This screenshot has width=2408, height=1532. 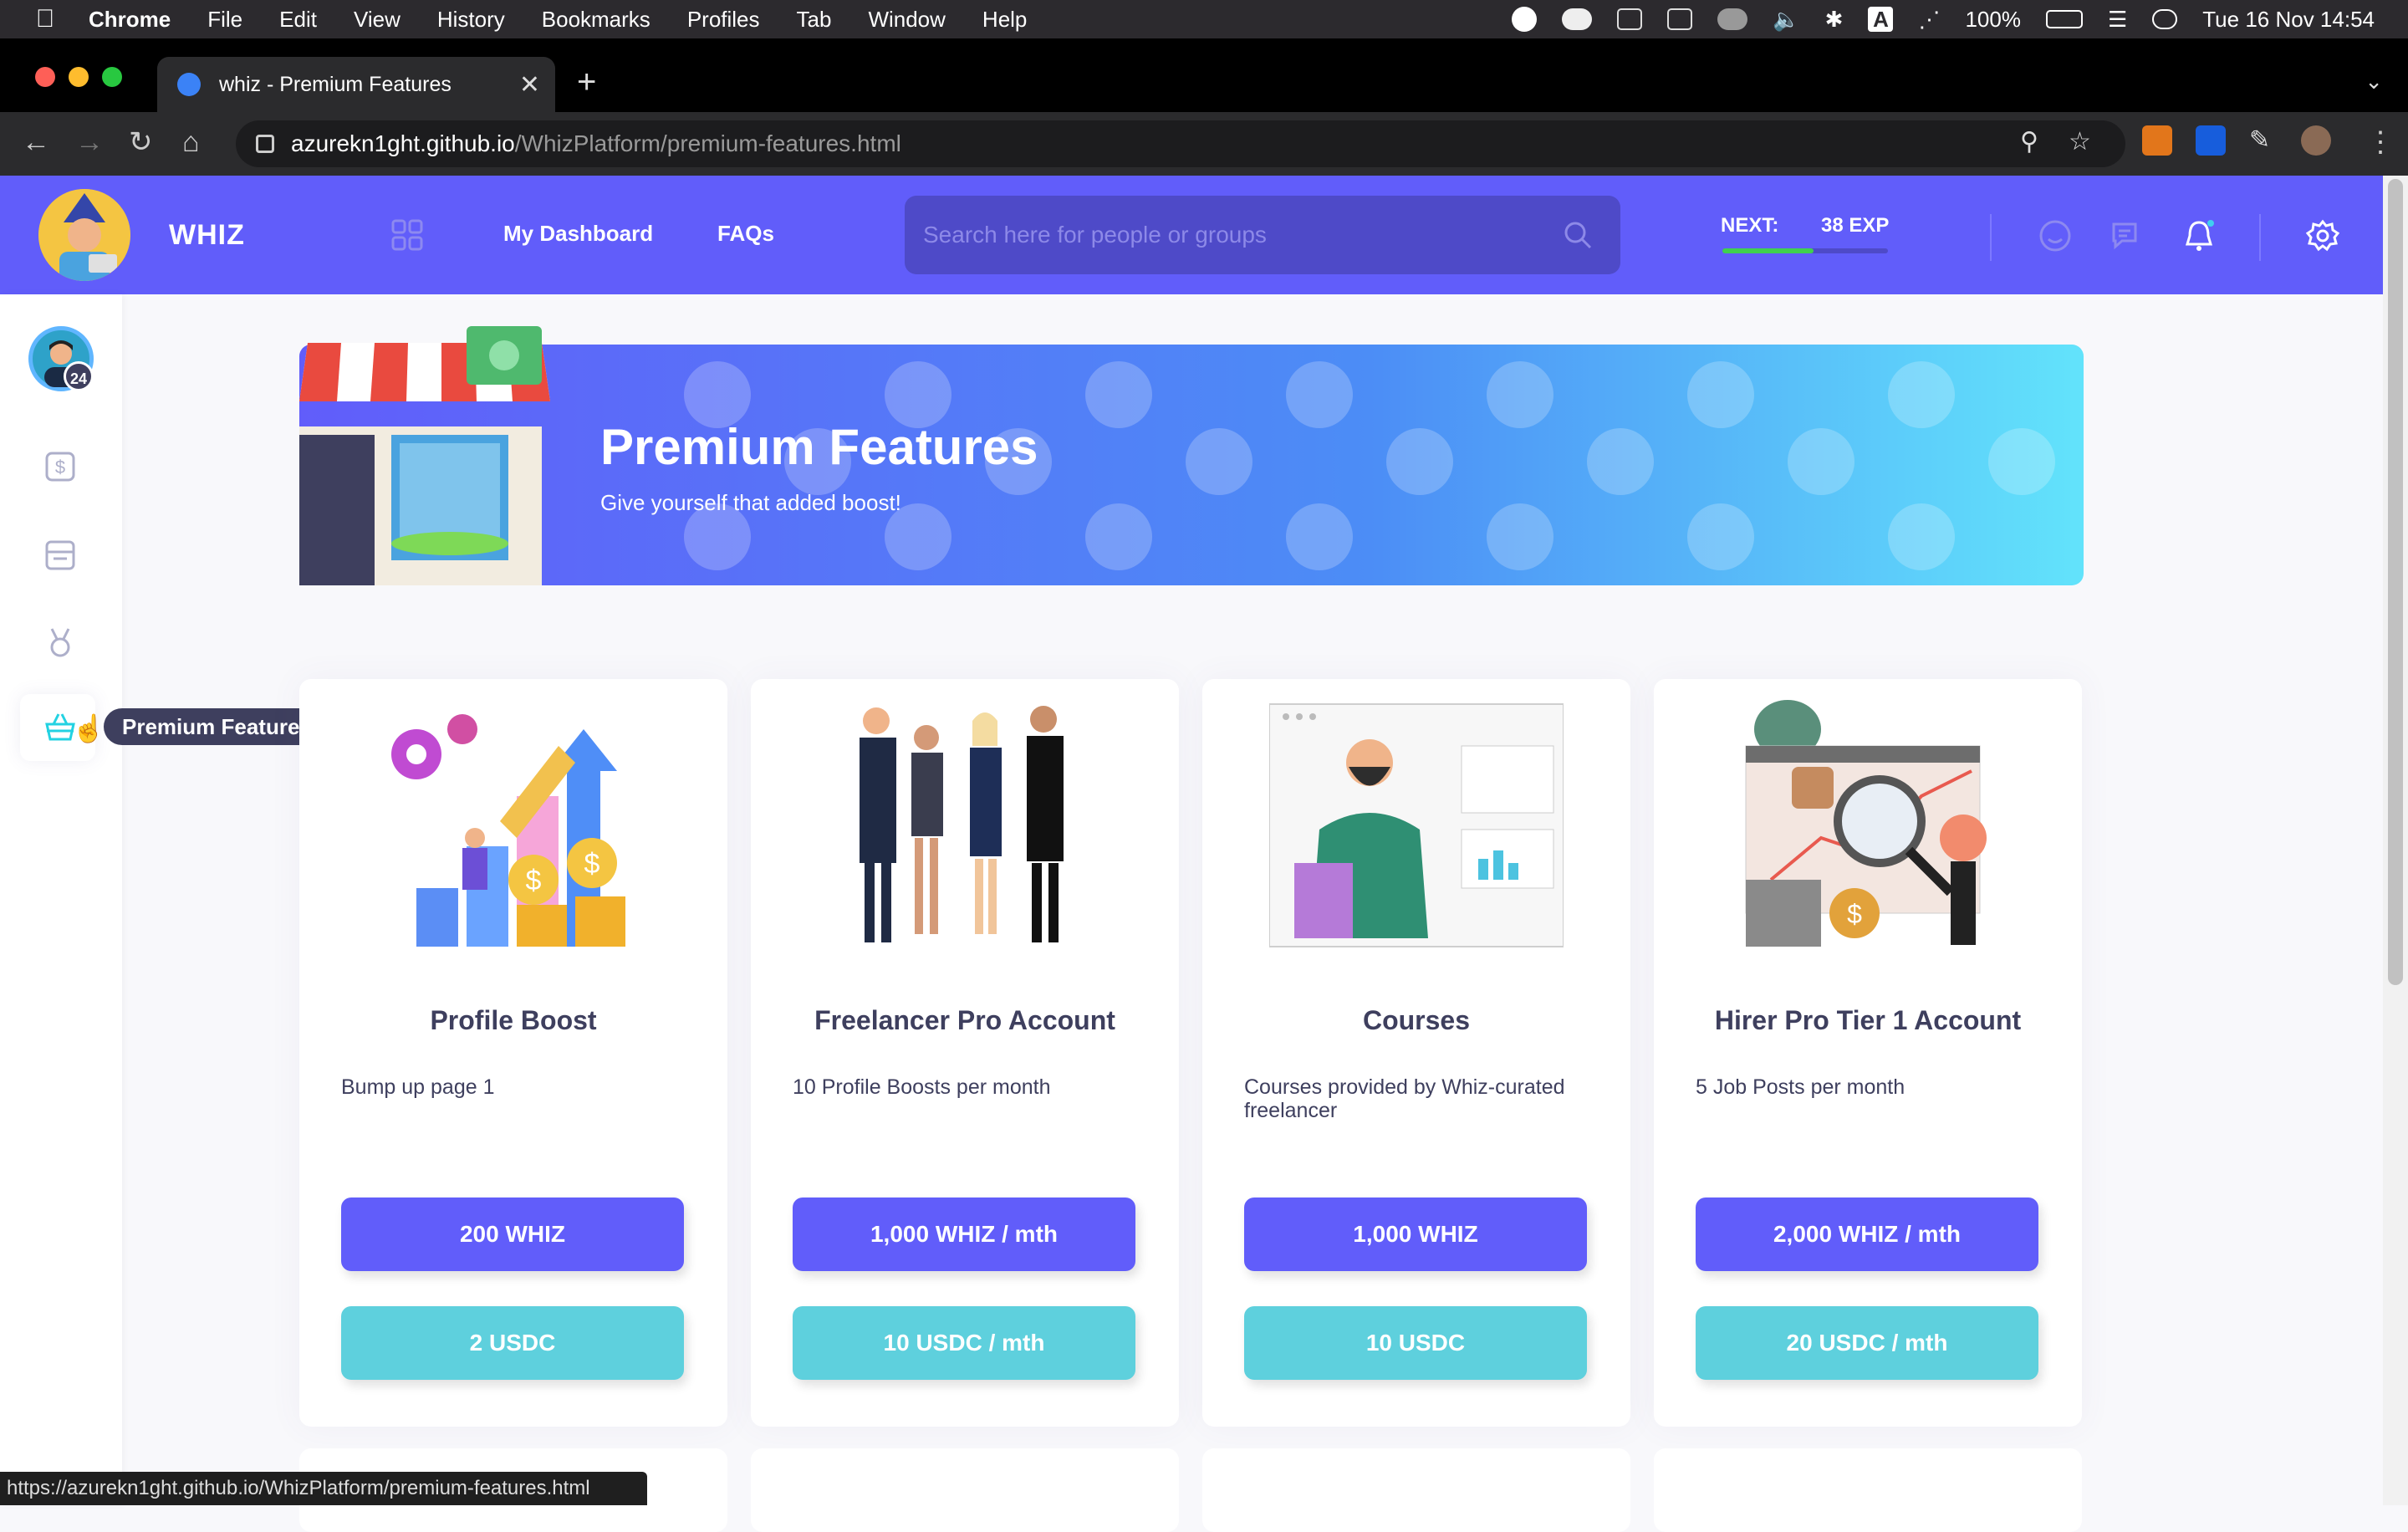 I want to click on keyboard-input-icon: A, so click(x=1881, y=19).